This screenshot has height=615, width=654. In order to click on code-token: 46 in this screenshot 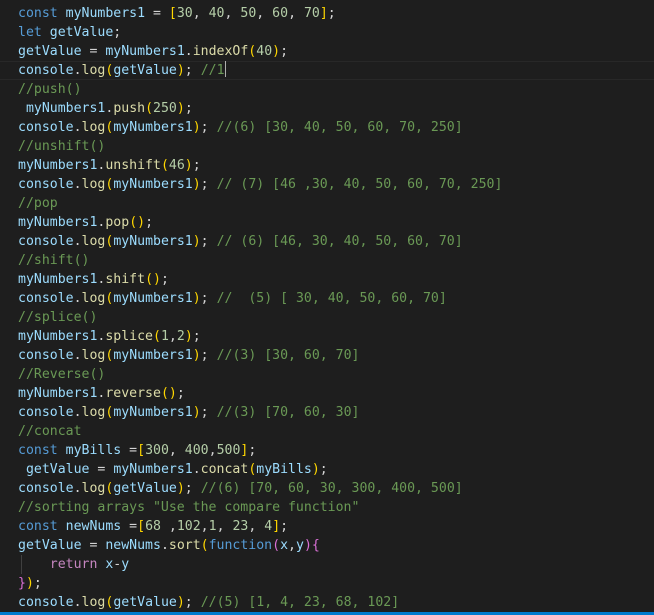, I will do `click(176, 165)`.